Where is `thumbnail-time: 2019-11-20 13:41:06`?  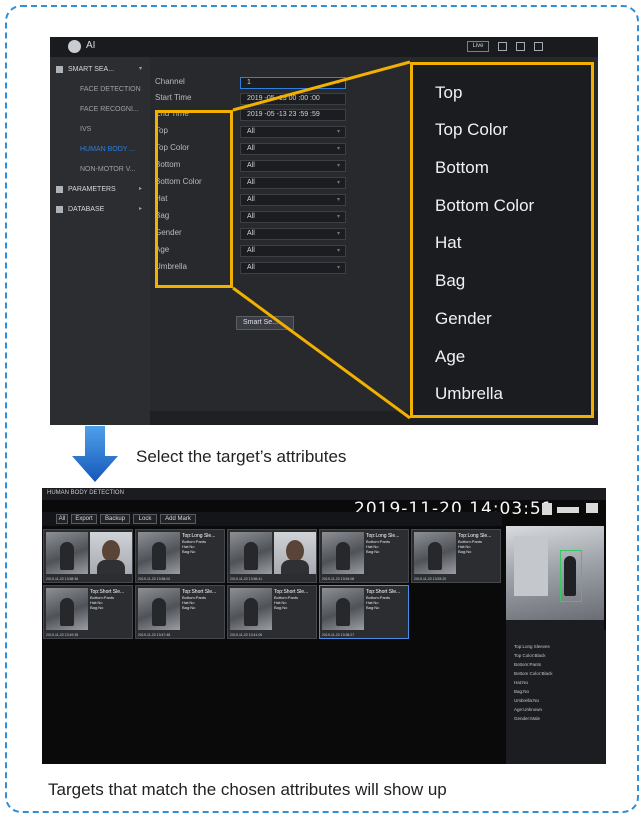 thumbnail-time: 2019-11-20 13:41:06 is located at coordinates (246, 635).